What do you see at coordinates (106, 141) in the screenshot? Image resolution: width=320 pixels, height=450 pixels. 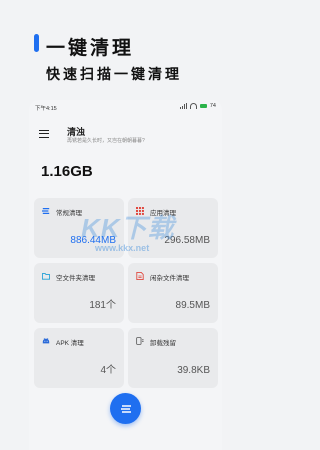 I see `page-subtitle: 再锈若是久长时，又岂在朝朝暮暮?` at bounding box center [106, 141].